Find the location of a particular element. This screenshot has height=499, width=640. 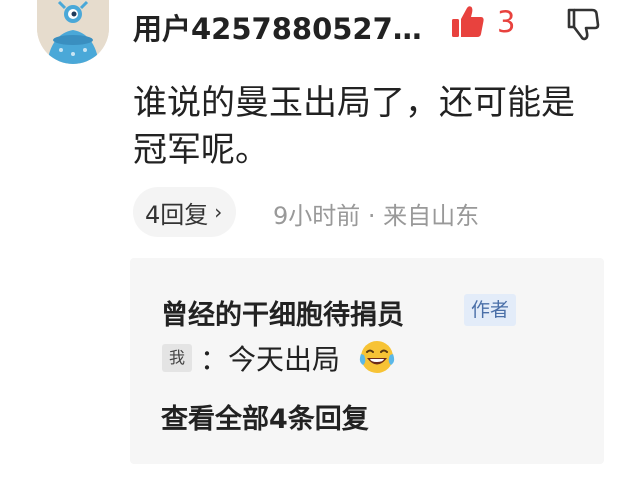

reply-text: ：今天出局 is located at coordinates (270, 359).